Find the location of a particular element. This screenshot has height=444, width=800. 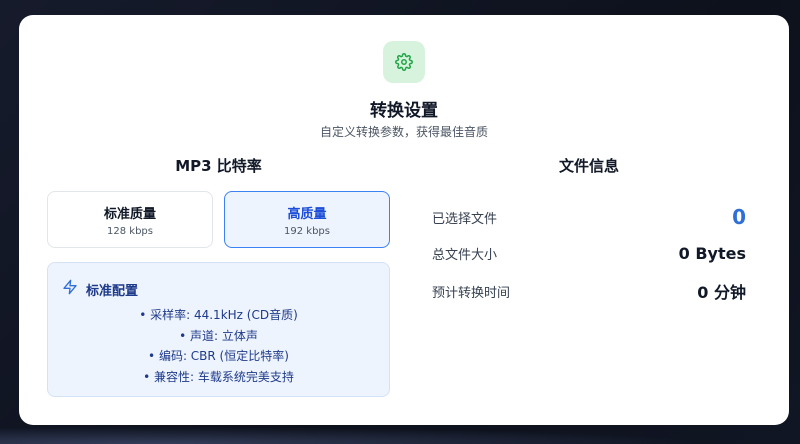

page-title: 转换设置 is located at coordinates (404, 111).